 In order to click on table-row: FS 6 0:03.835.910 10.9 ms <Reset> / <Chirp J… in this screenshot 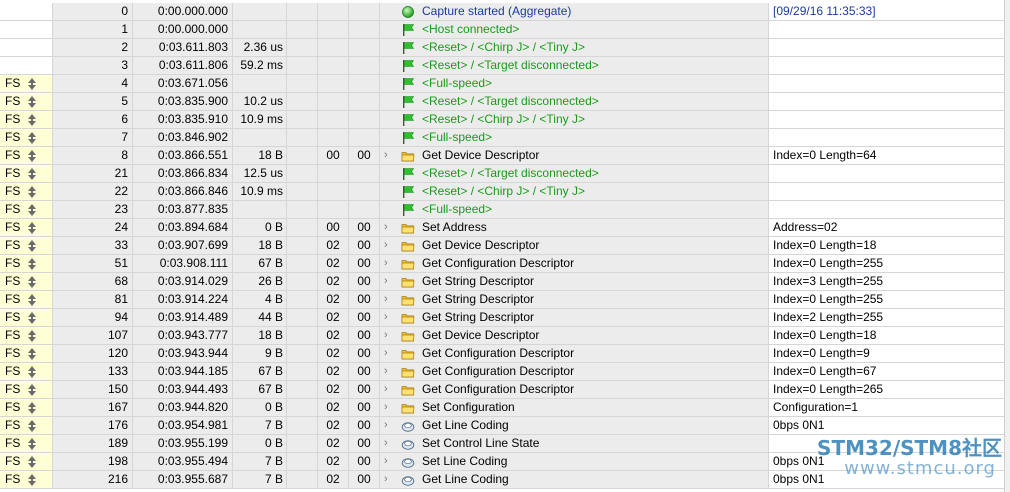, I will do `click(502, 120)`.